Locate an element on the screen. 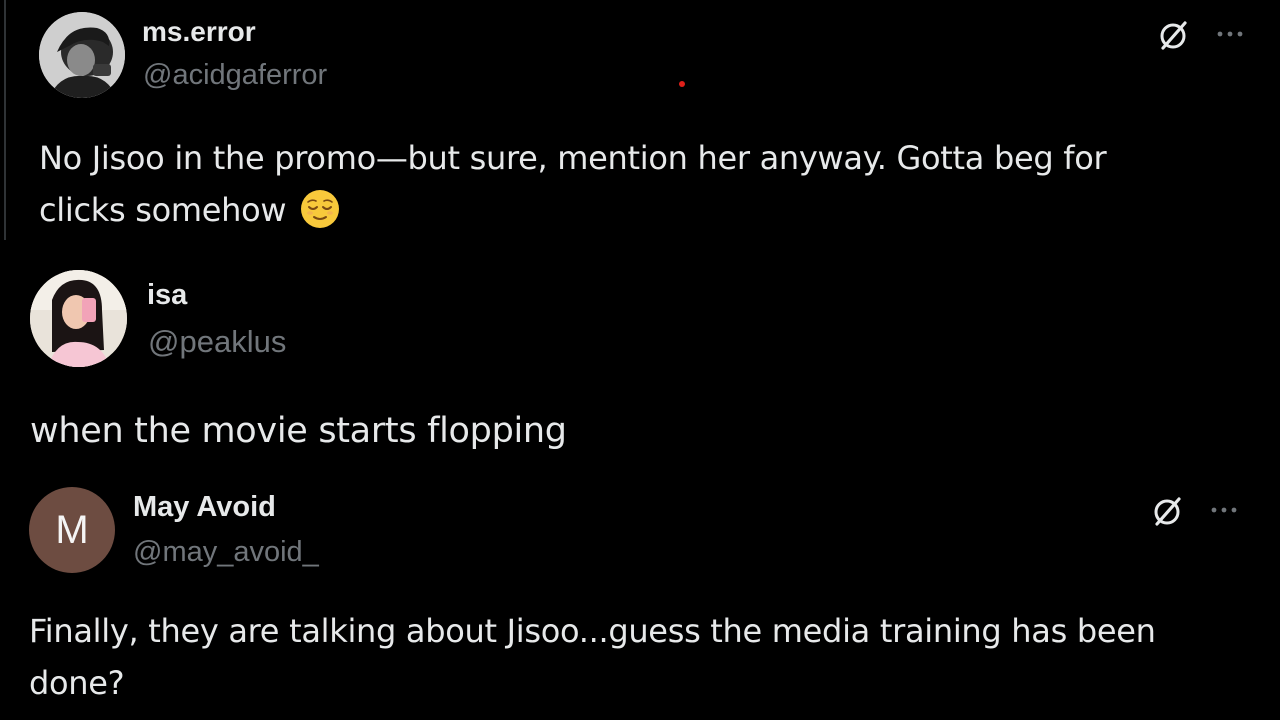 The width and height of the screenshot is (1280, 720). avatar: M is located at coordinates (72, 530).